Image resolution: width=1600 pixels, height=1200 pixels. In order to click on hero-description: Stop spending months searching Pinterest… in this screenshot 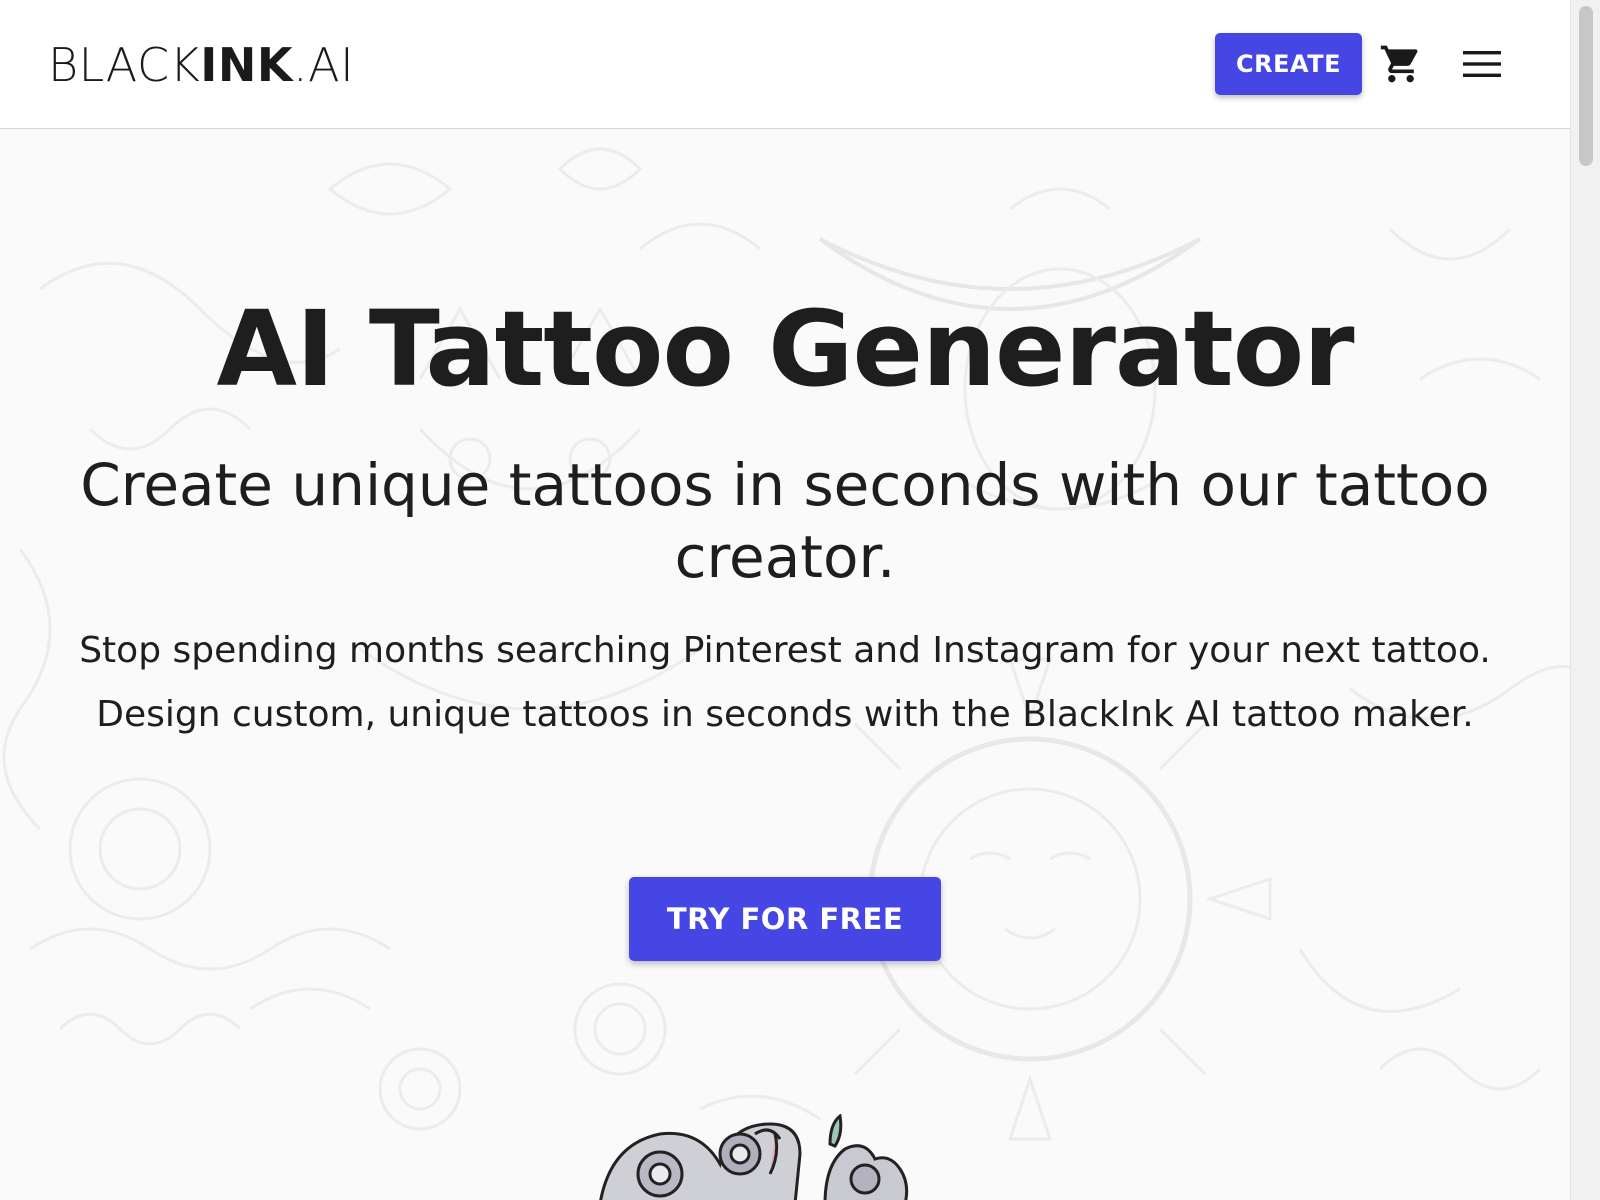, I will do `click(785, 682)`.